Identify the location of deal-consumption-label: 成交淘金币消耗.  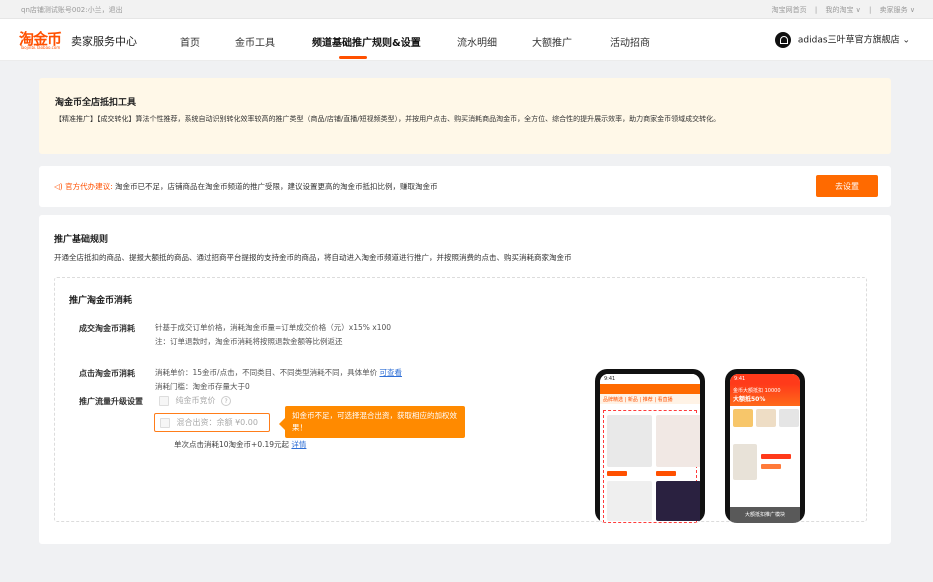
(107, 328).